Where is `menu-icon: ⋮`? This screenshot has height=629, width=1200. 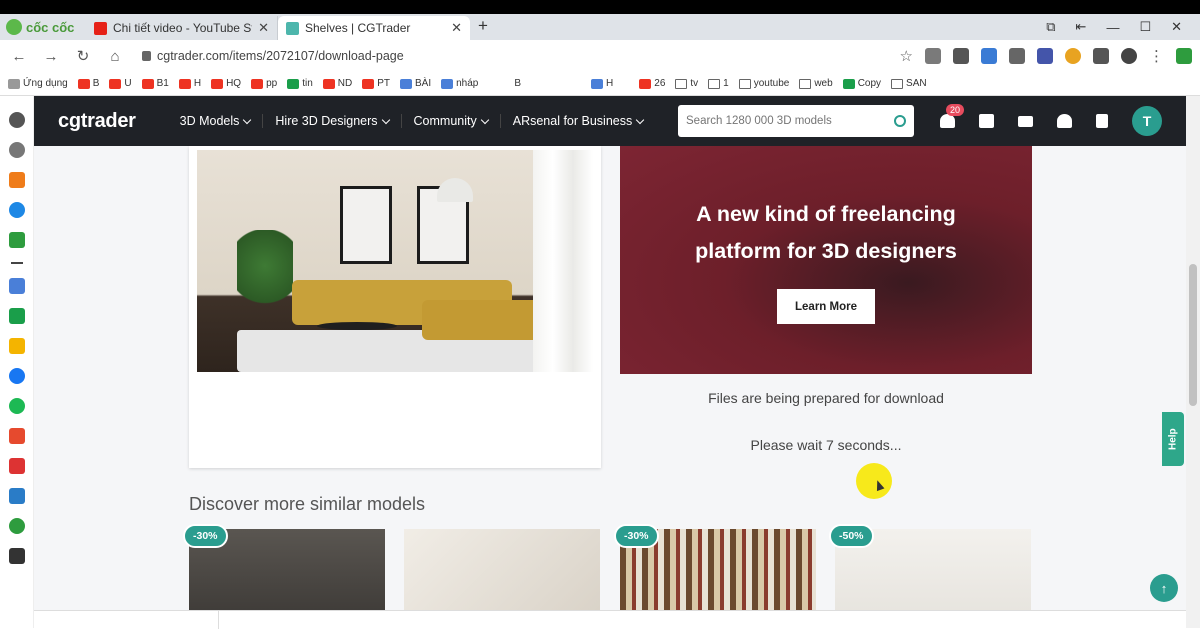
menu-icon: ⋮ is located at coordinates (1156, 56).